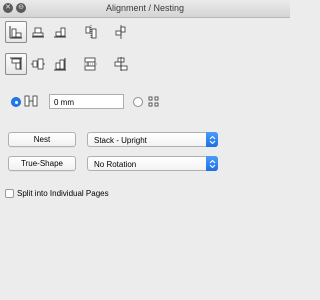 This screenshot has width=320, height=300. What do you see at coordinates (16, 102) in the screenshot?
I see `spacing-option-a-radio` at bounding box center [16, 102].